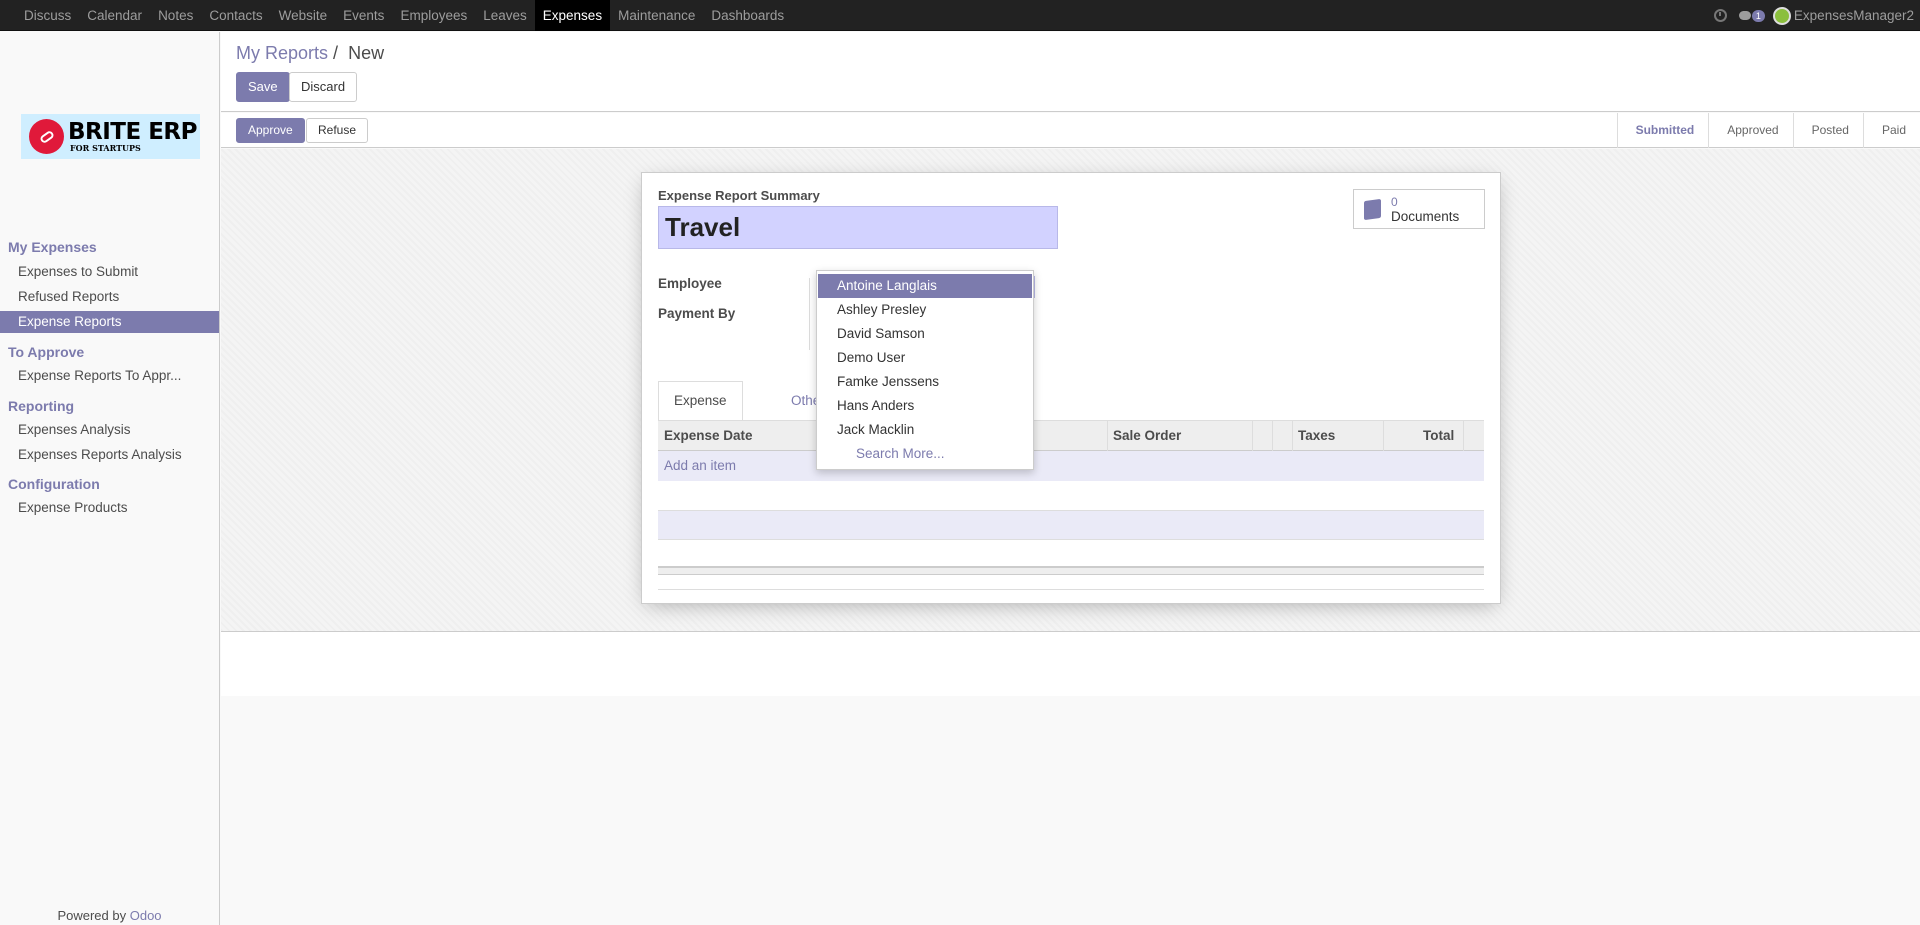 This screenshot has height=925, width=1920. What do you see at coordinates (697, 313) in the screenshot?
I see `payment-by-label: Payment By` at bounding box center [697, 313].